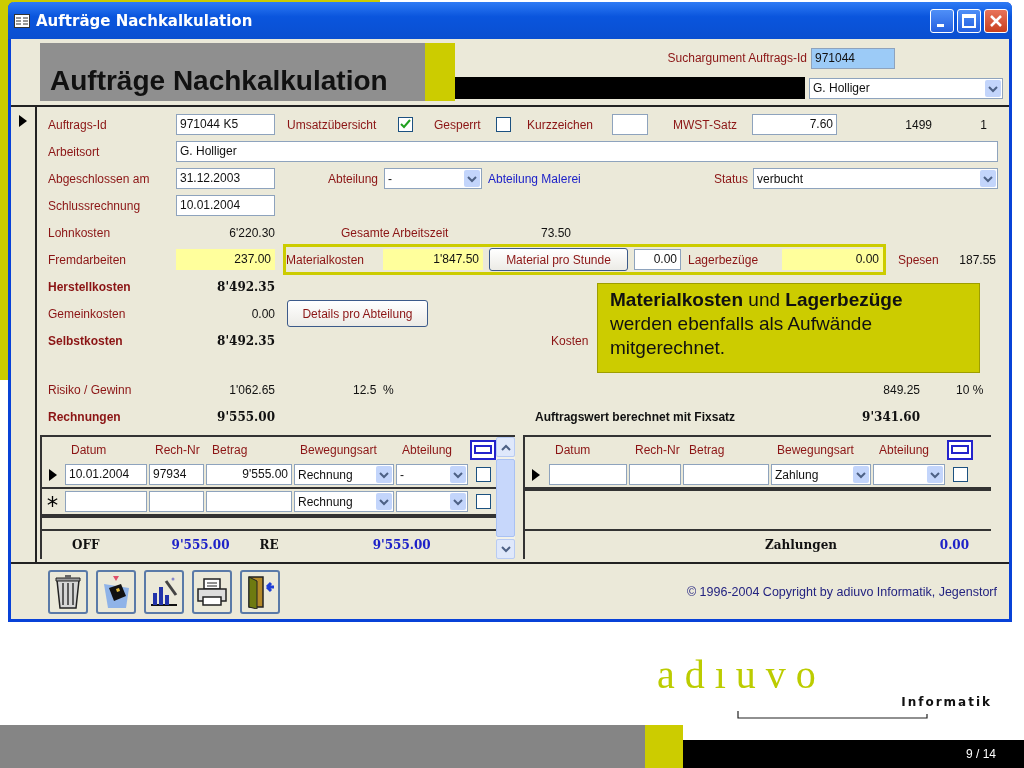 Image resolution: width=1024 pixels, height=768 pixels. Describe the element at coordinates (86, 340) in the screenshot. I see `total-label: Selbstkosten` at that location.